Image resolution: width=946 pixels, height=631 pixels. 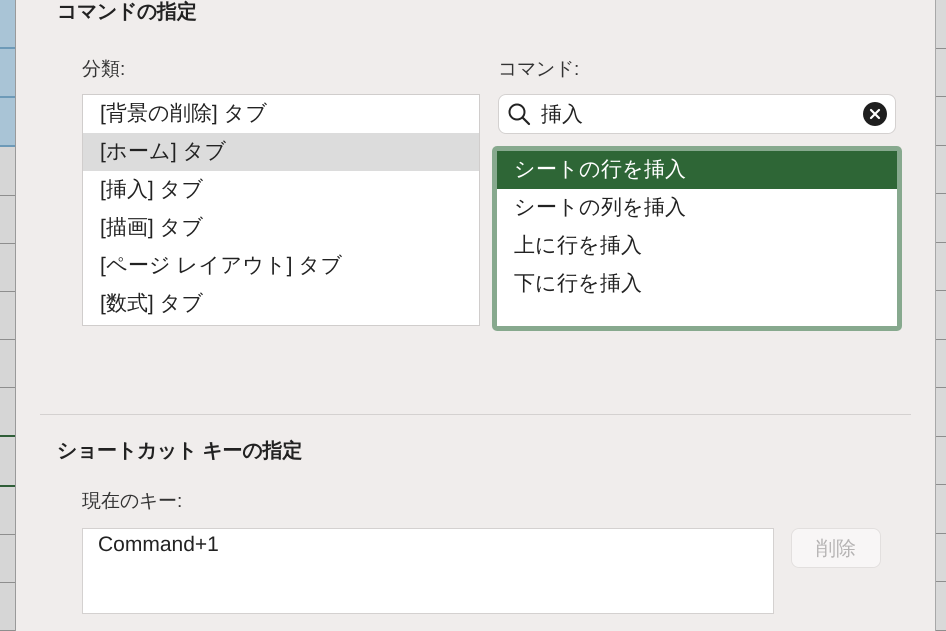 I want to click on command-item: シートの行を挿入, so click(x=697, y=170).